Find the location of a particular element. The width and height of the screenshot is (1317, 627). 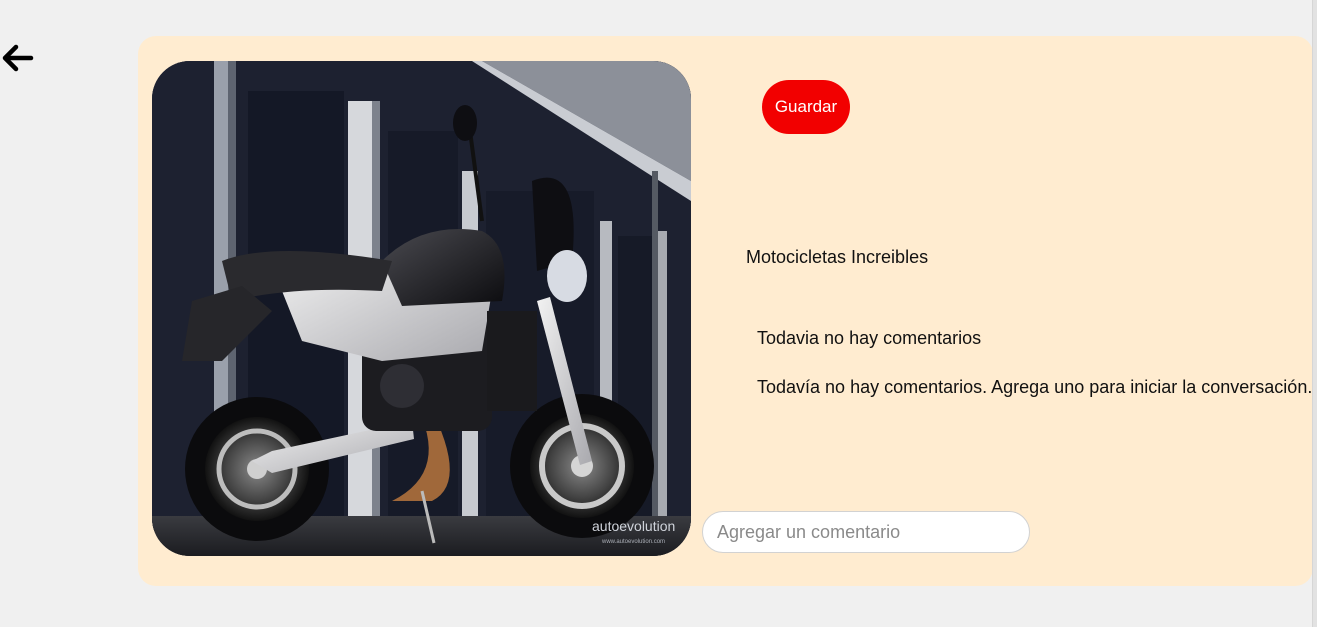

arrow-left-icon is located at coordinates (18, 58).